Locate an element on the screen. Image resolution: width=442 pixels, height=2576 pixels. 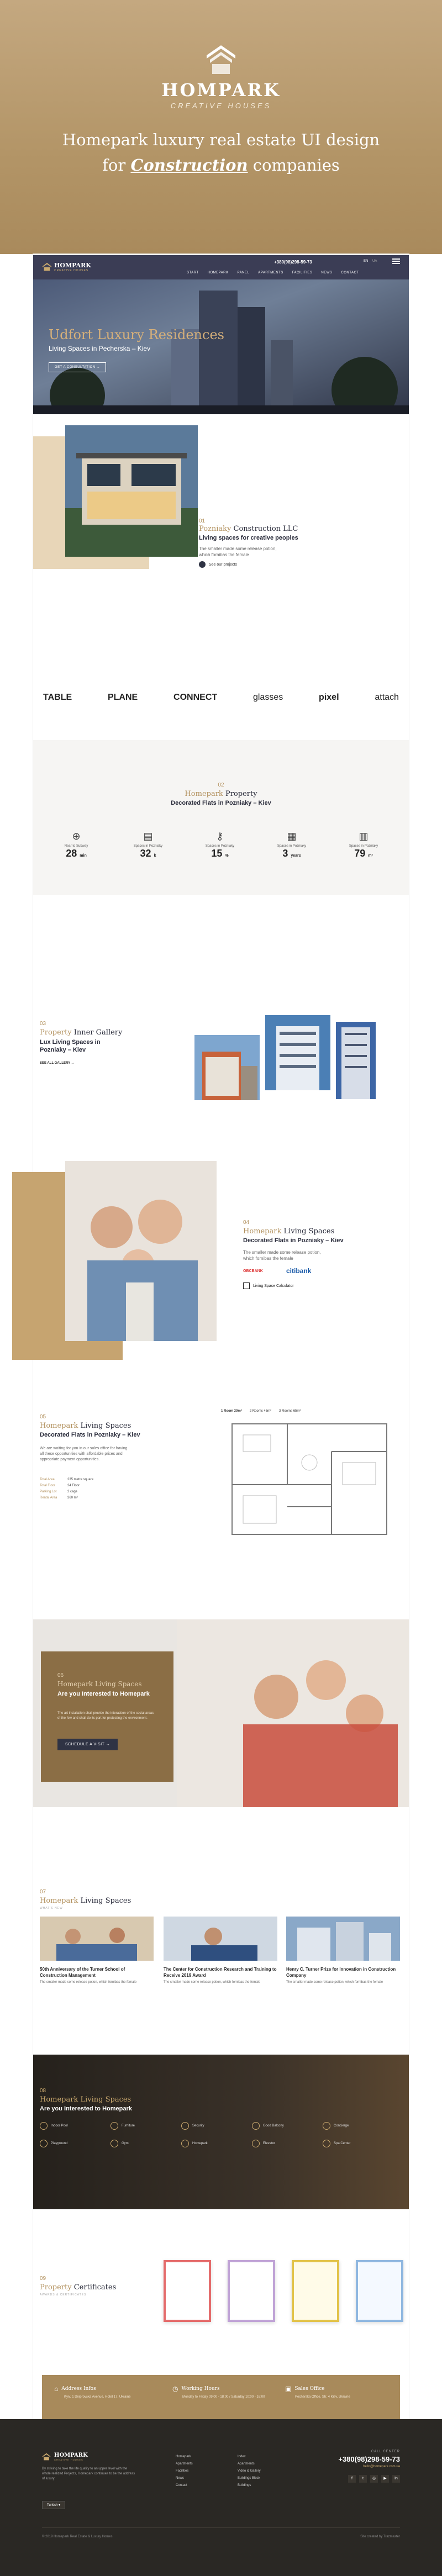
schedule-visit-button: SCHEDULE A VISIT → is located at coordinates (87, 1744).